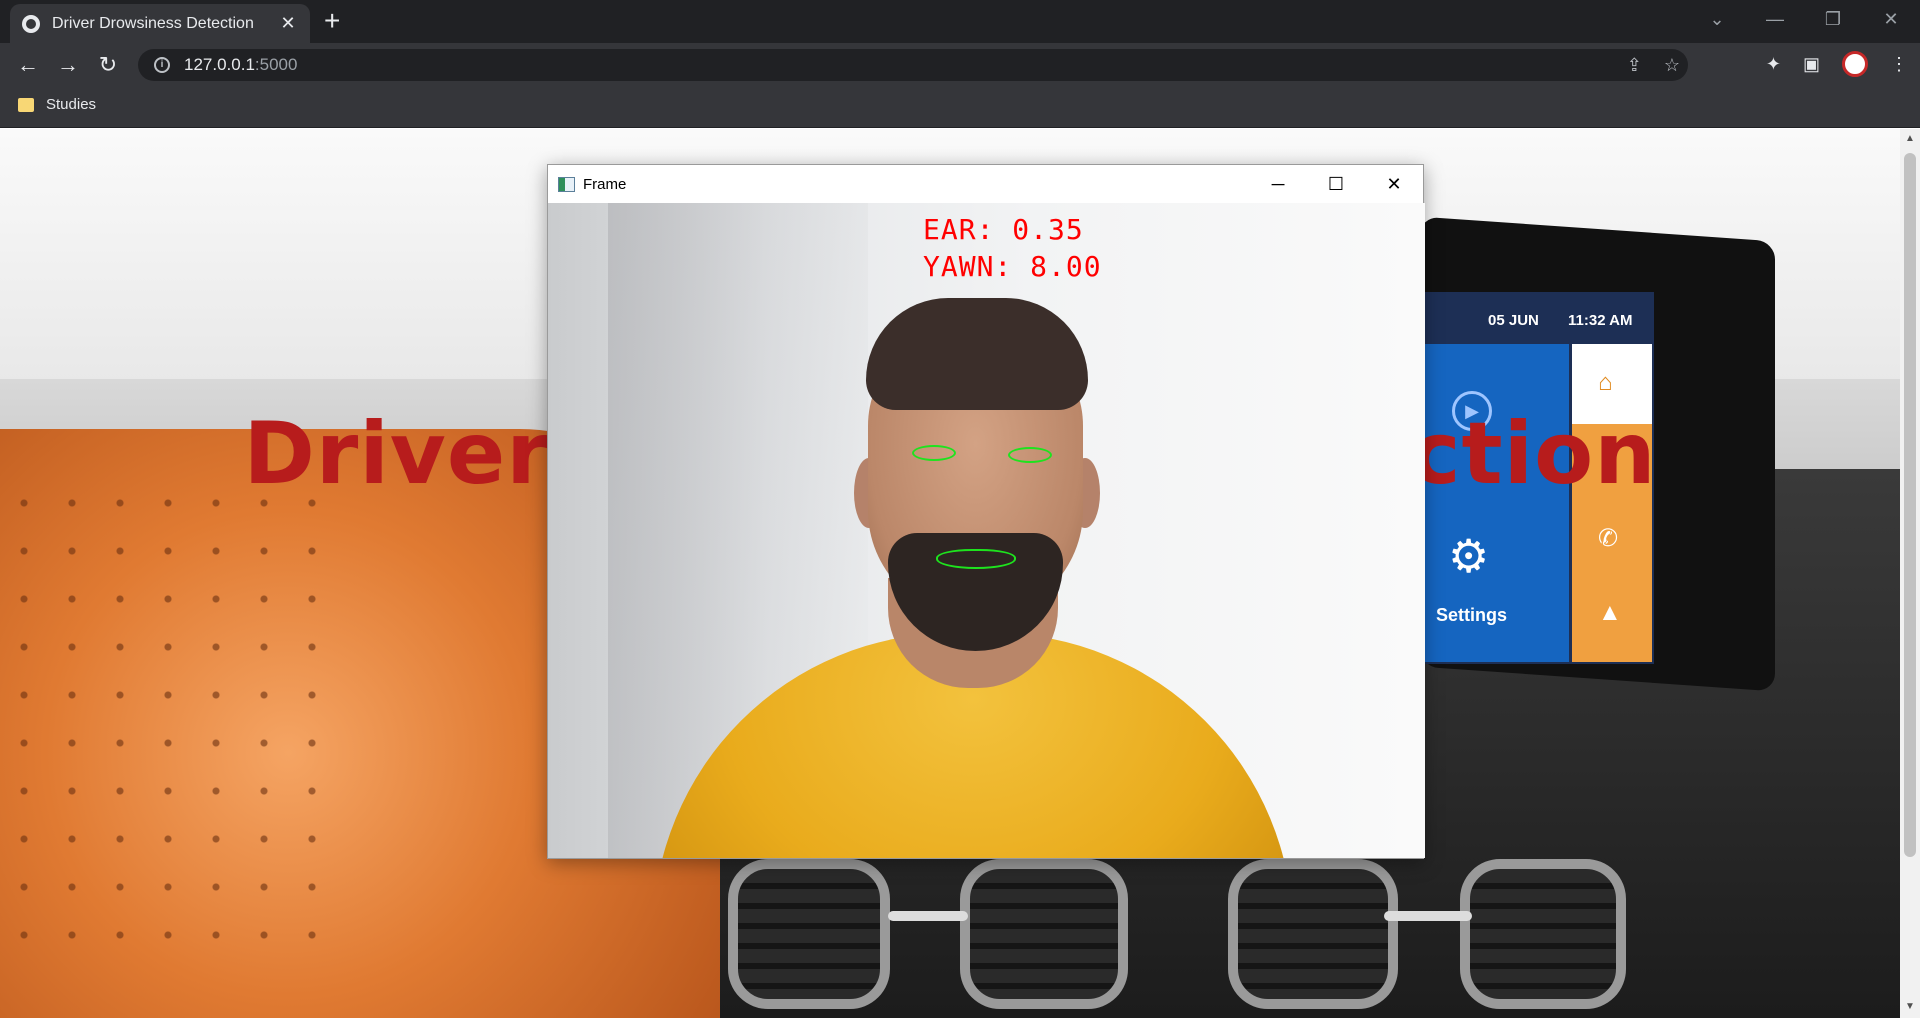 The height and width of the screenshot is (1018, 1920). Describe the element at coordinates (1653, 65) in the screenshot. I see `omnibox-actions: ⇪ ☆` at that location.